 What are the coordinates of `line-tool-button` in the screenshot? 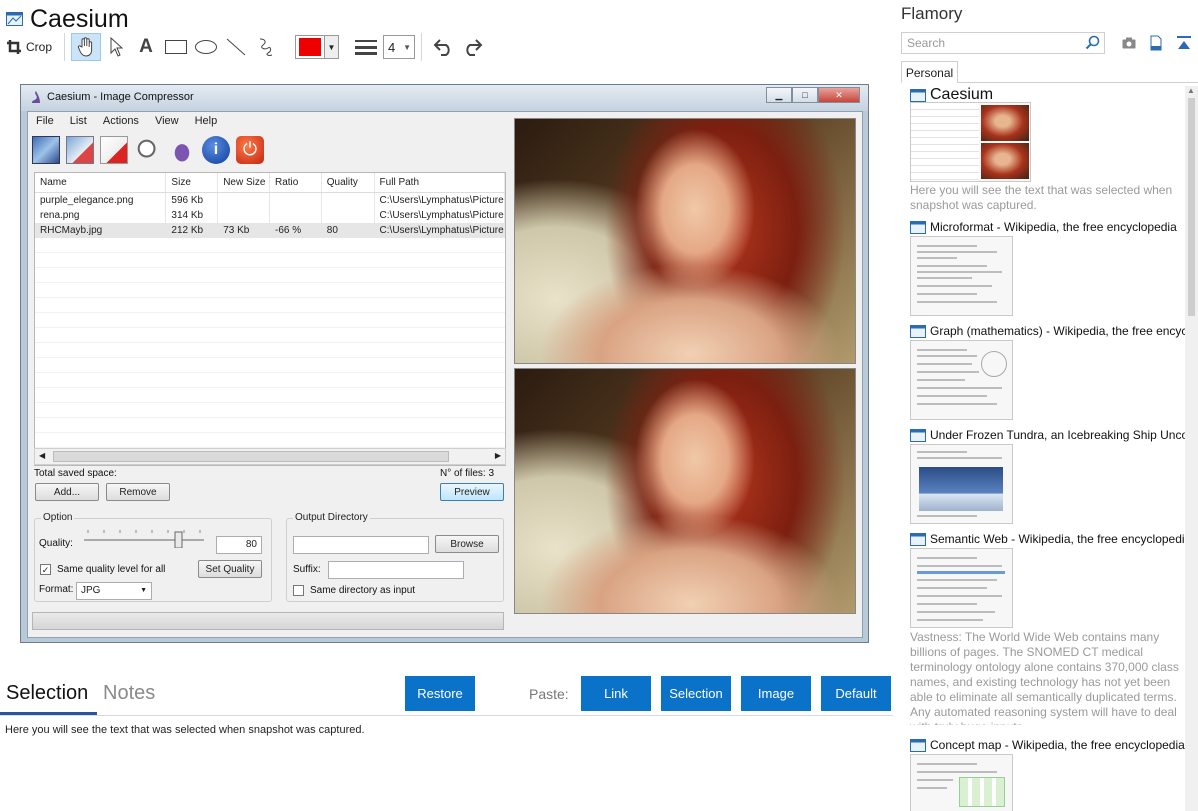 It's located at (236, 47).